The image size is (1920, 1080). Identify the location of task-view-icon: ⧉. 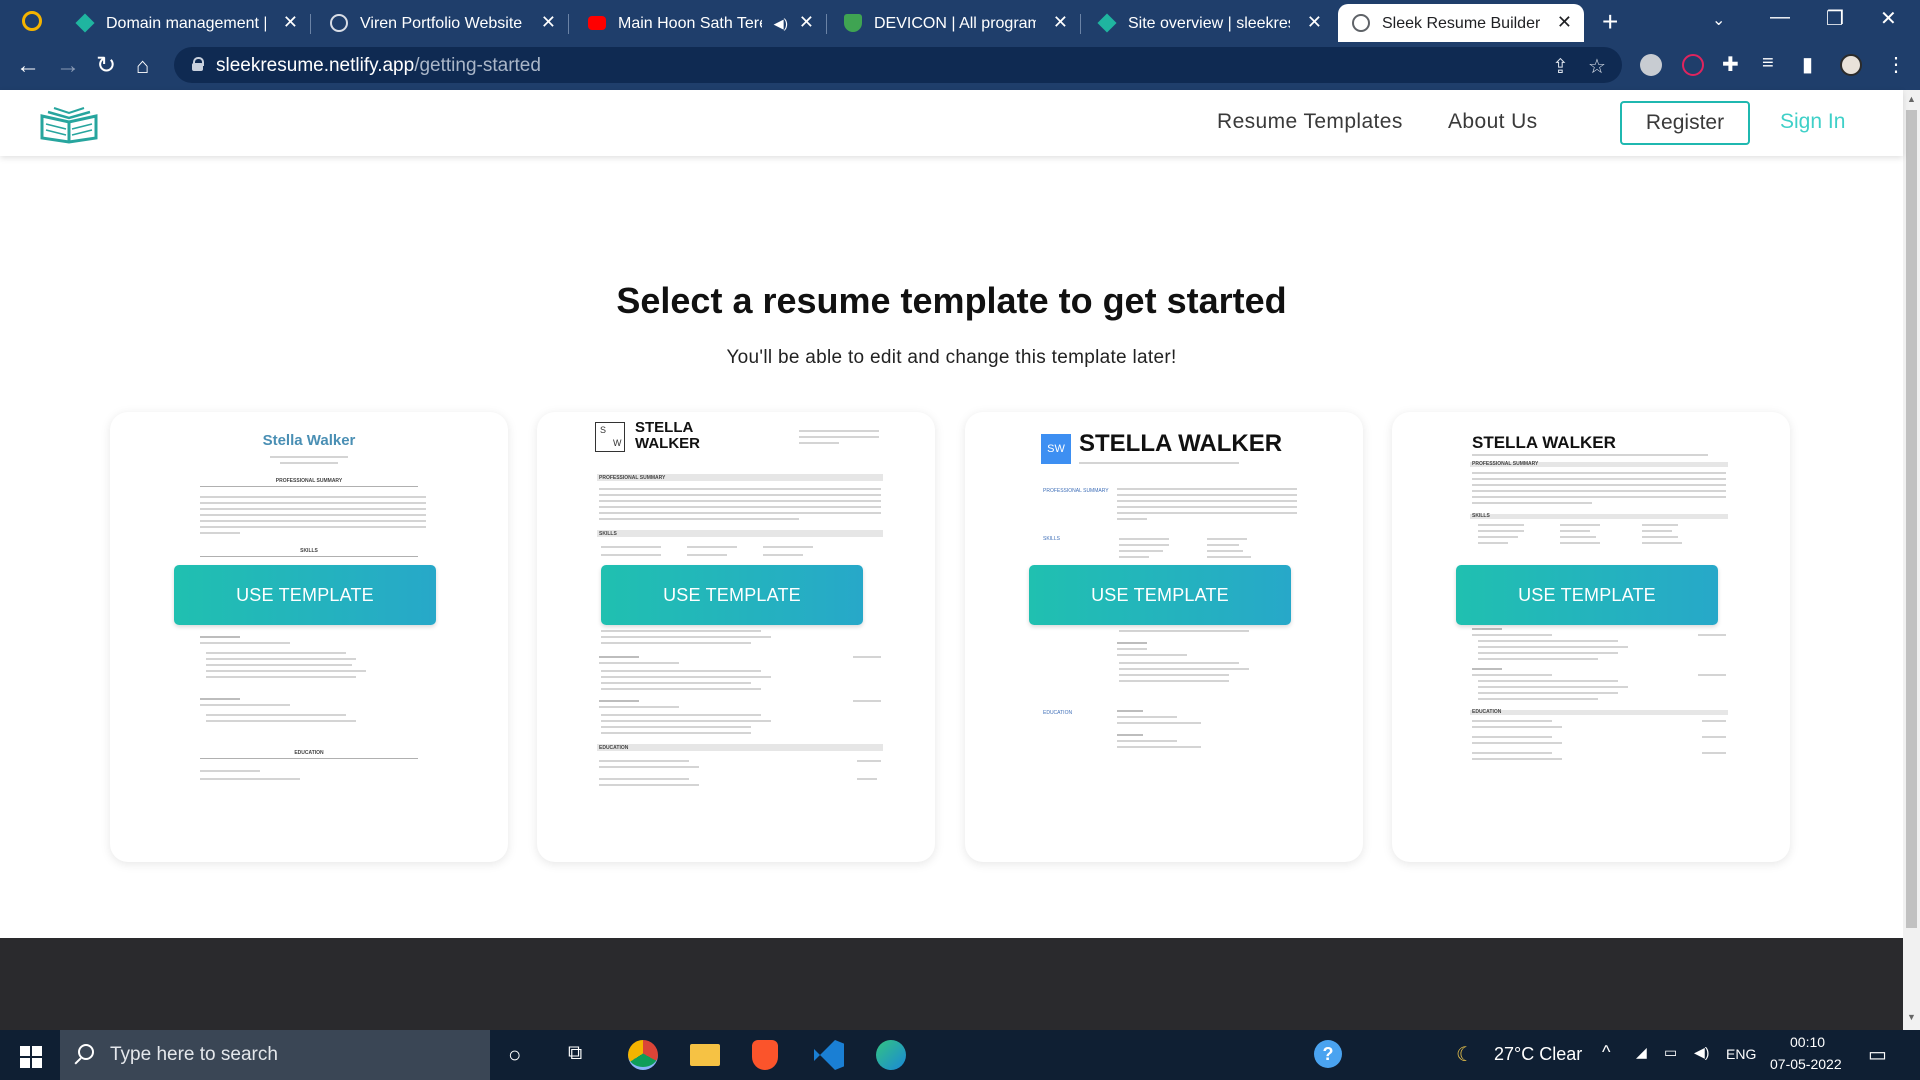
(575, 1053).